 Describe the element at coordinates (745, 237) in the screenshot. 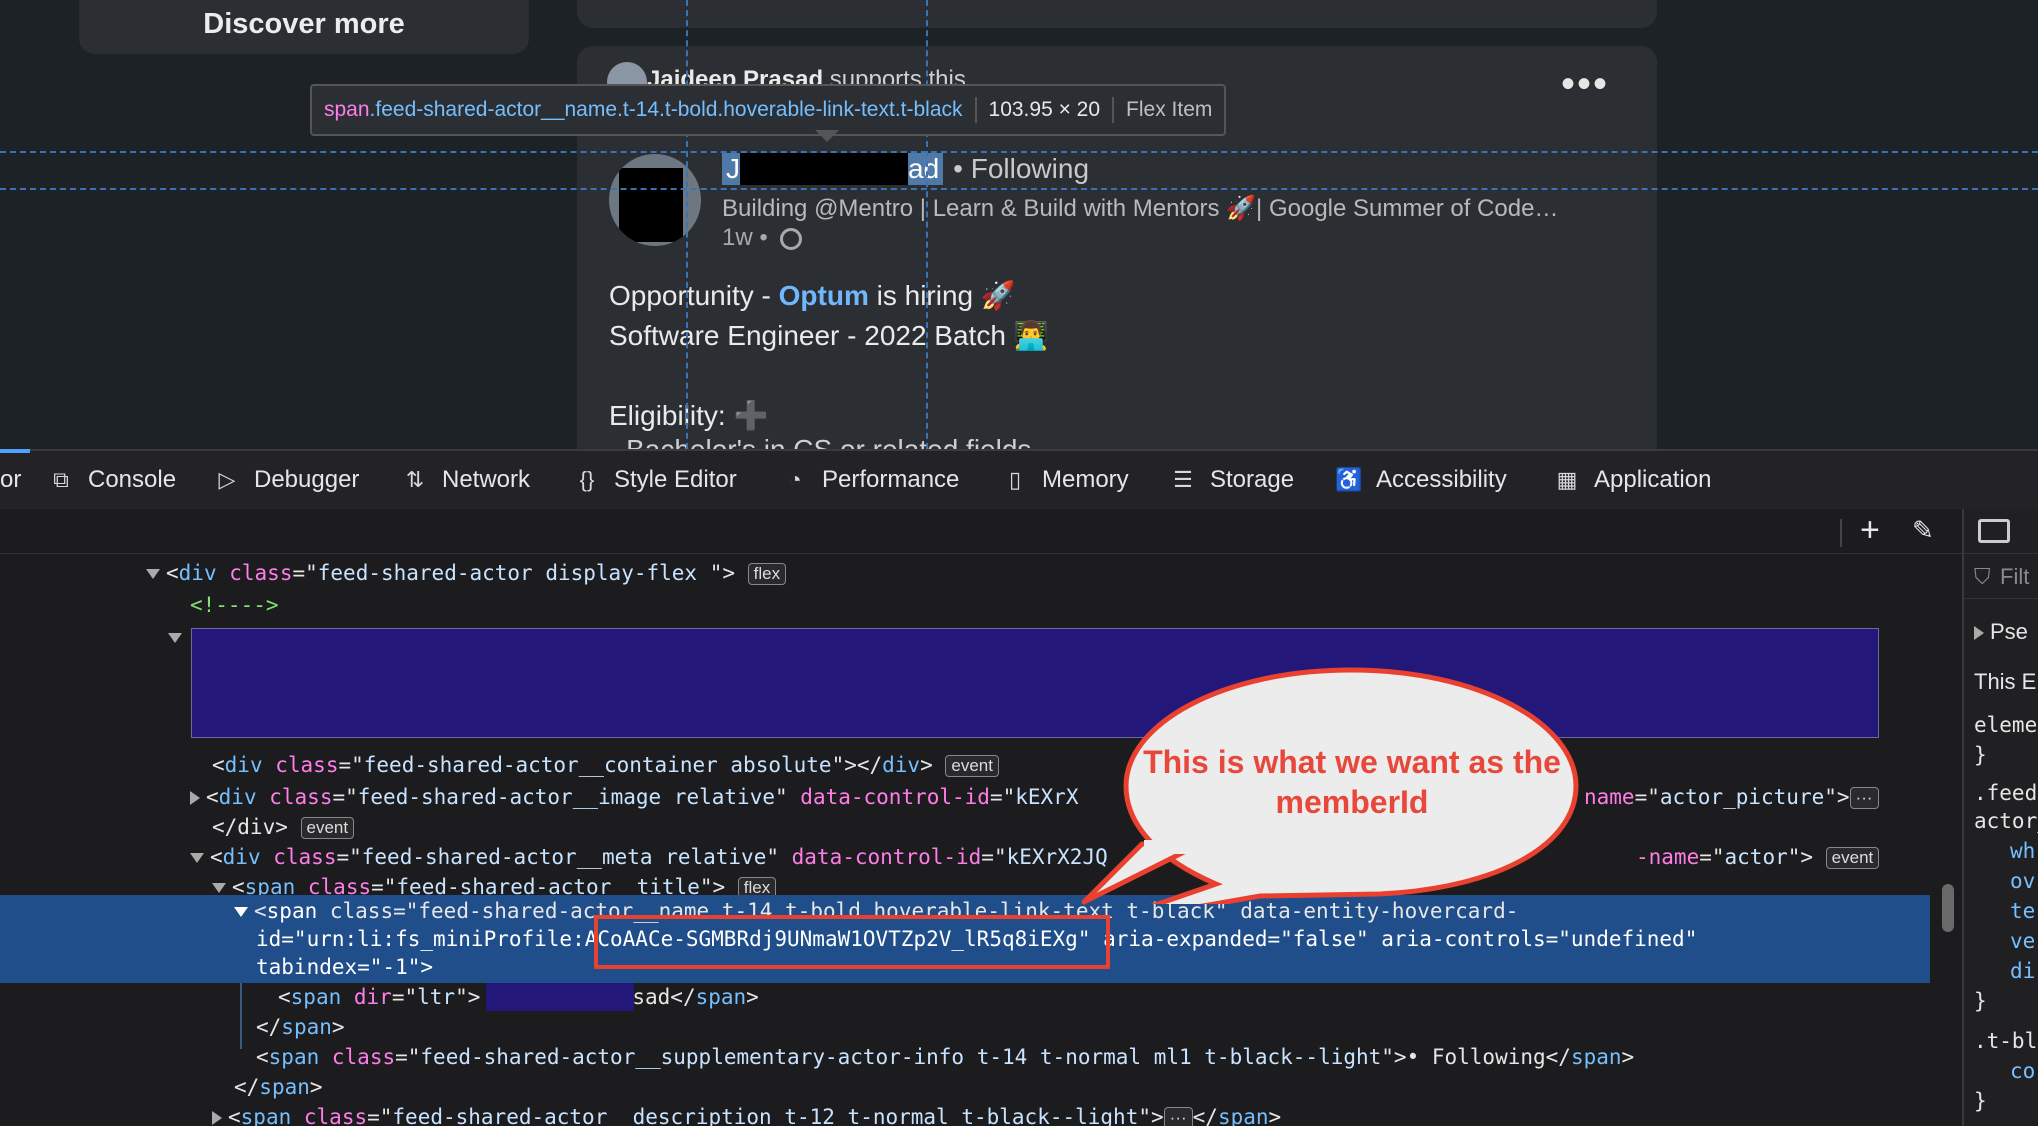

I see `post-time: 1w •` at that location.